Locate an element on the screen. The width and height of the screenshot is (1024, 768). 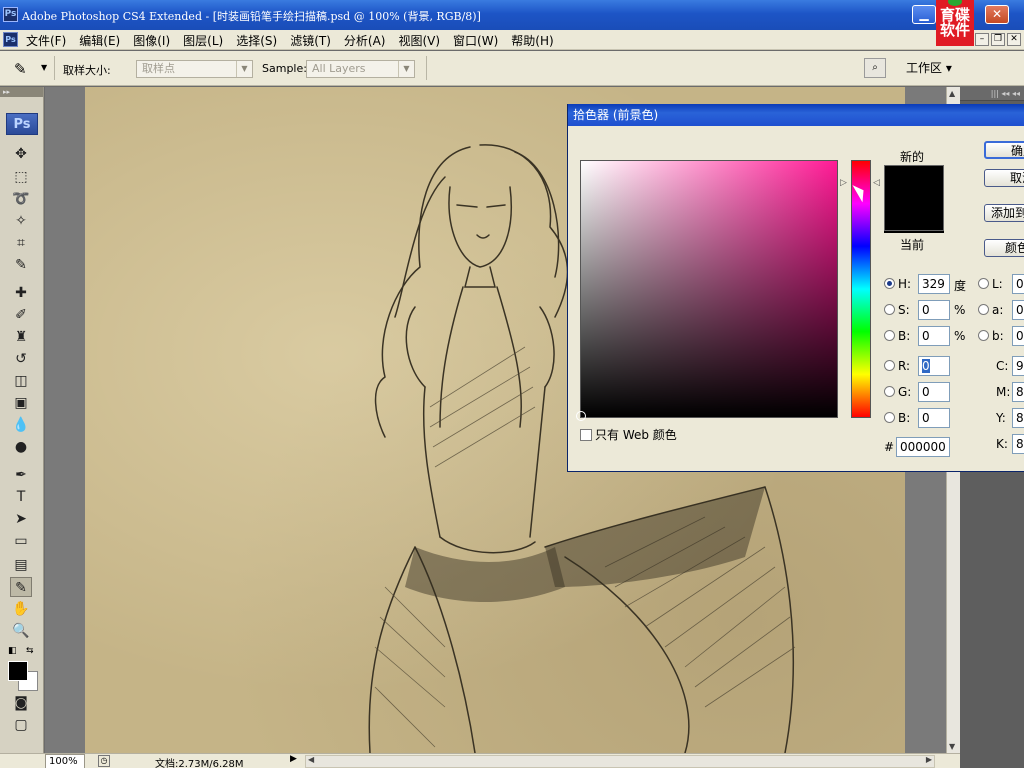
history-brush-tool-icon: ↺ is located at coordinates (21, 359).